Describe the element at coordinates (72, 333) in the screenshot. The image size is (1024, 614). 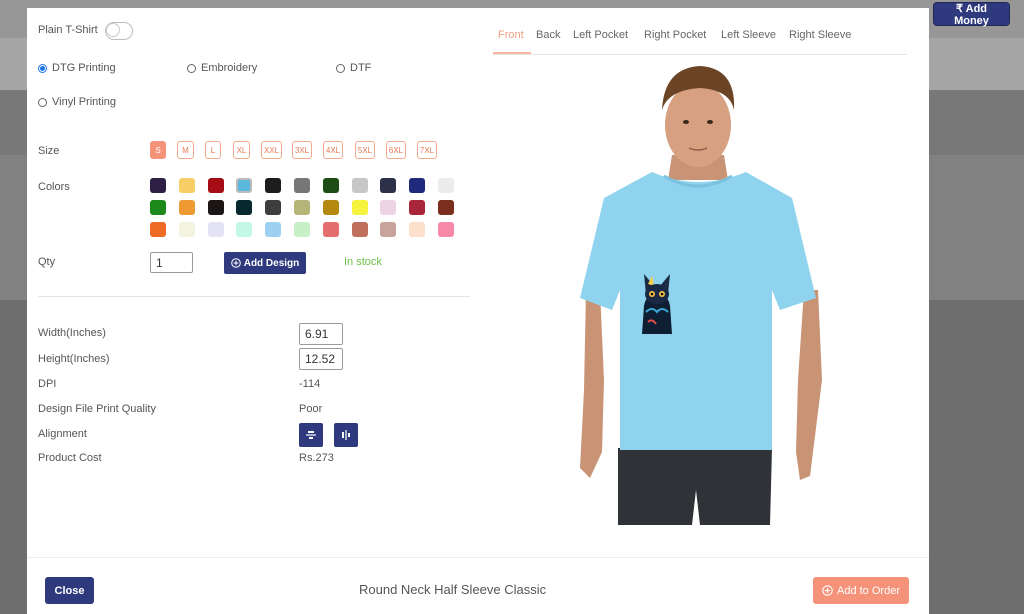
I see `width-label: Width(Inches)` at that location.